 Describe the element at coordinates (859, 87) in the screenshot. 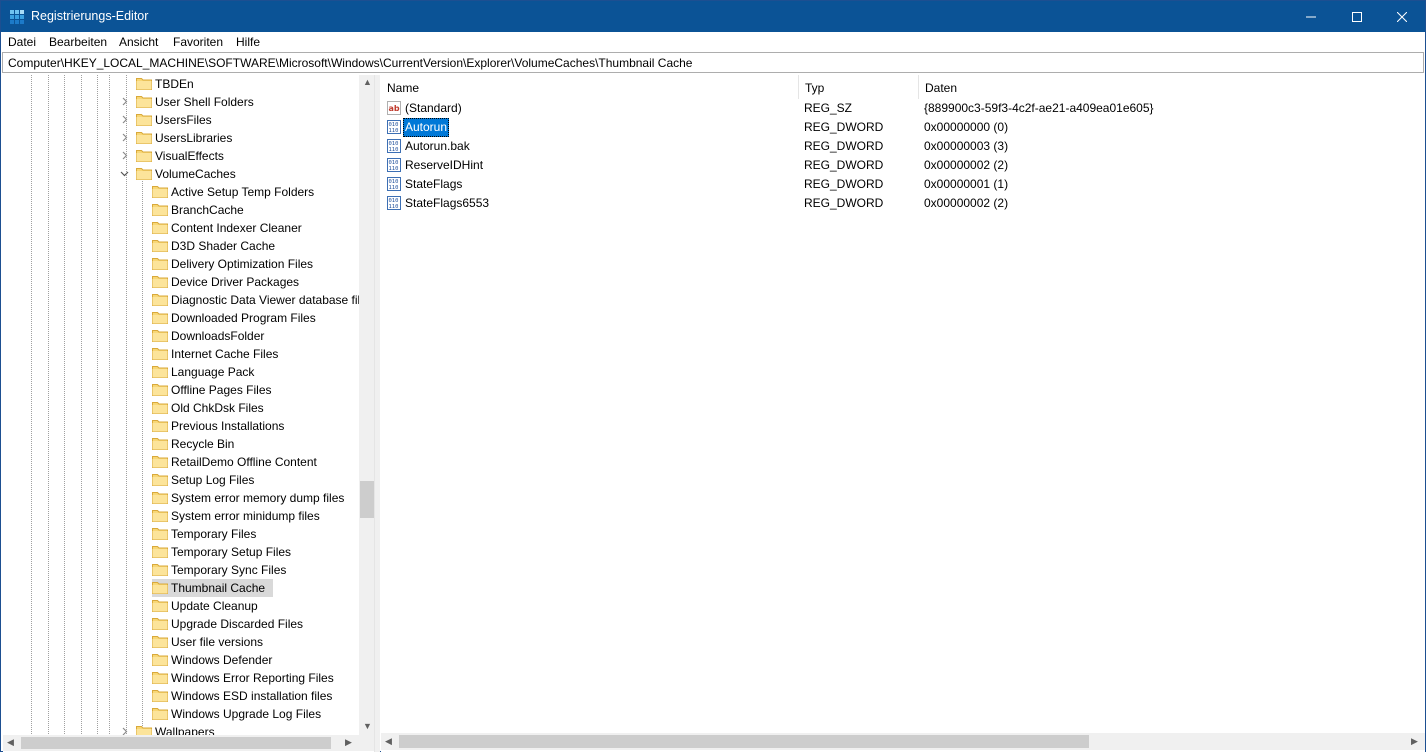

I see `column-header-type: Typ` at that location.